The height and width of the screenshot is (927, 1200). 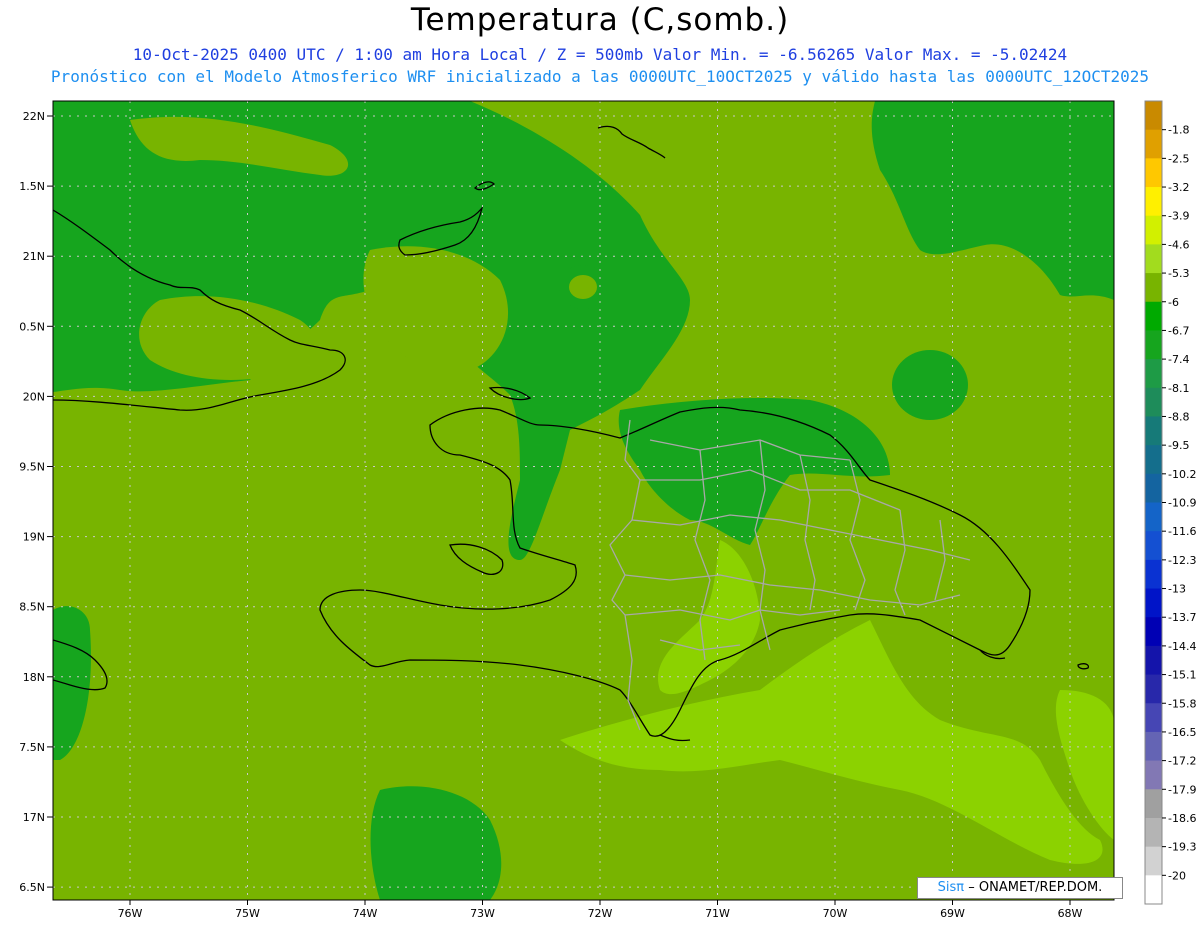 What do you see at coordinates (32, 326) in the screenshot?
I see `lat-label: 0.5N` at bounding box center [32, 326].